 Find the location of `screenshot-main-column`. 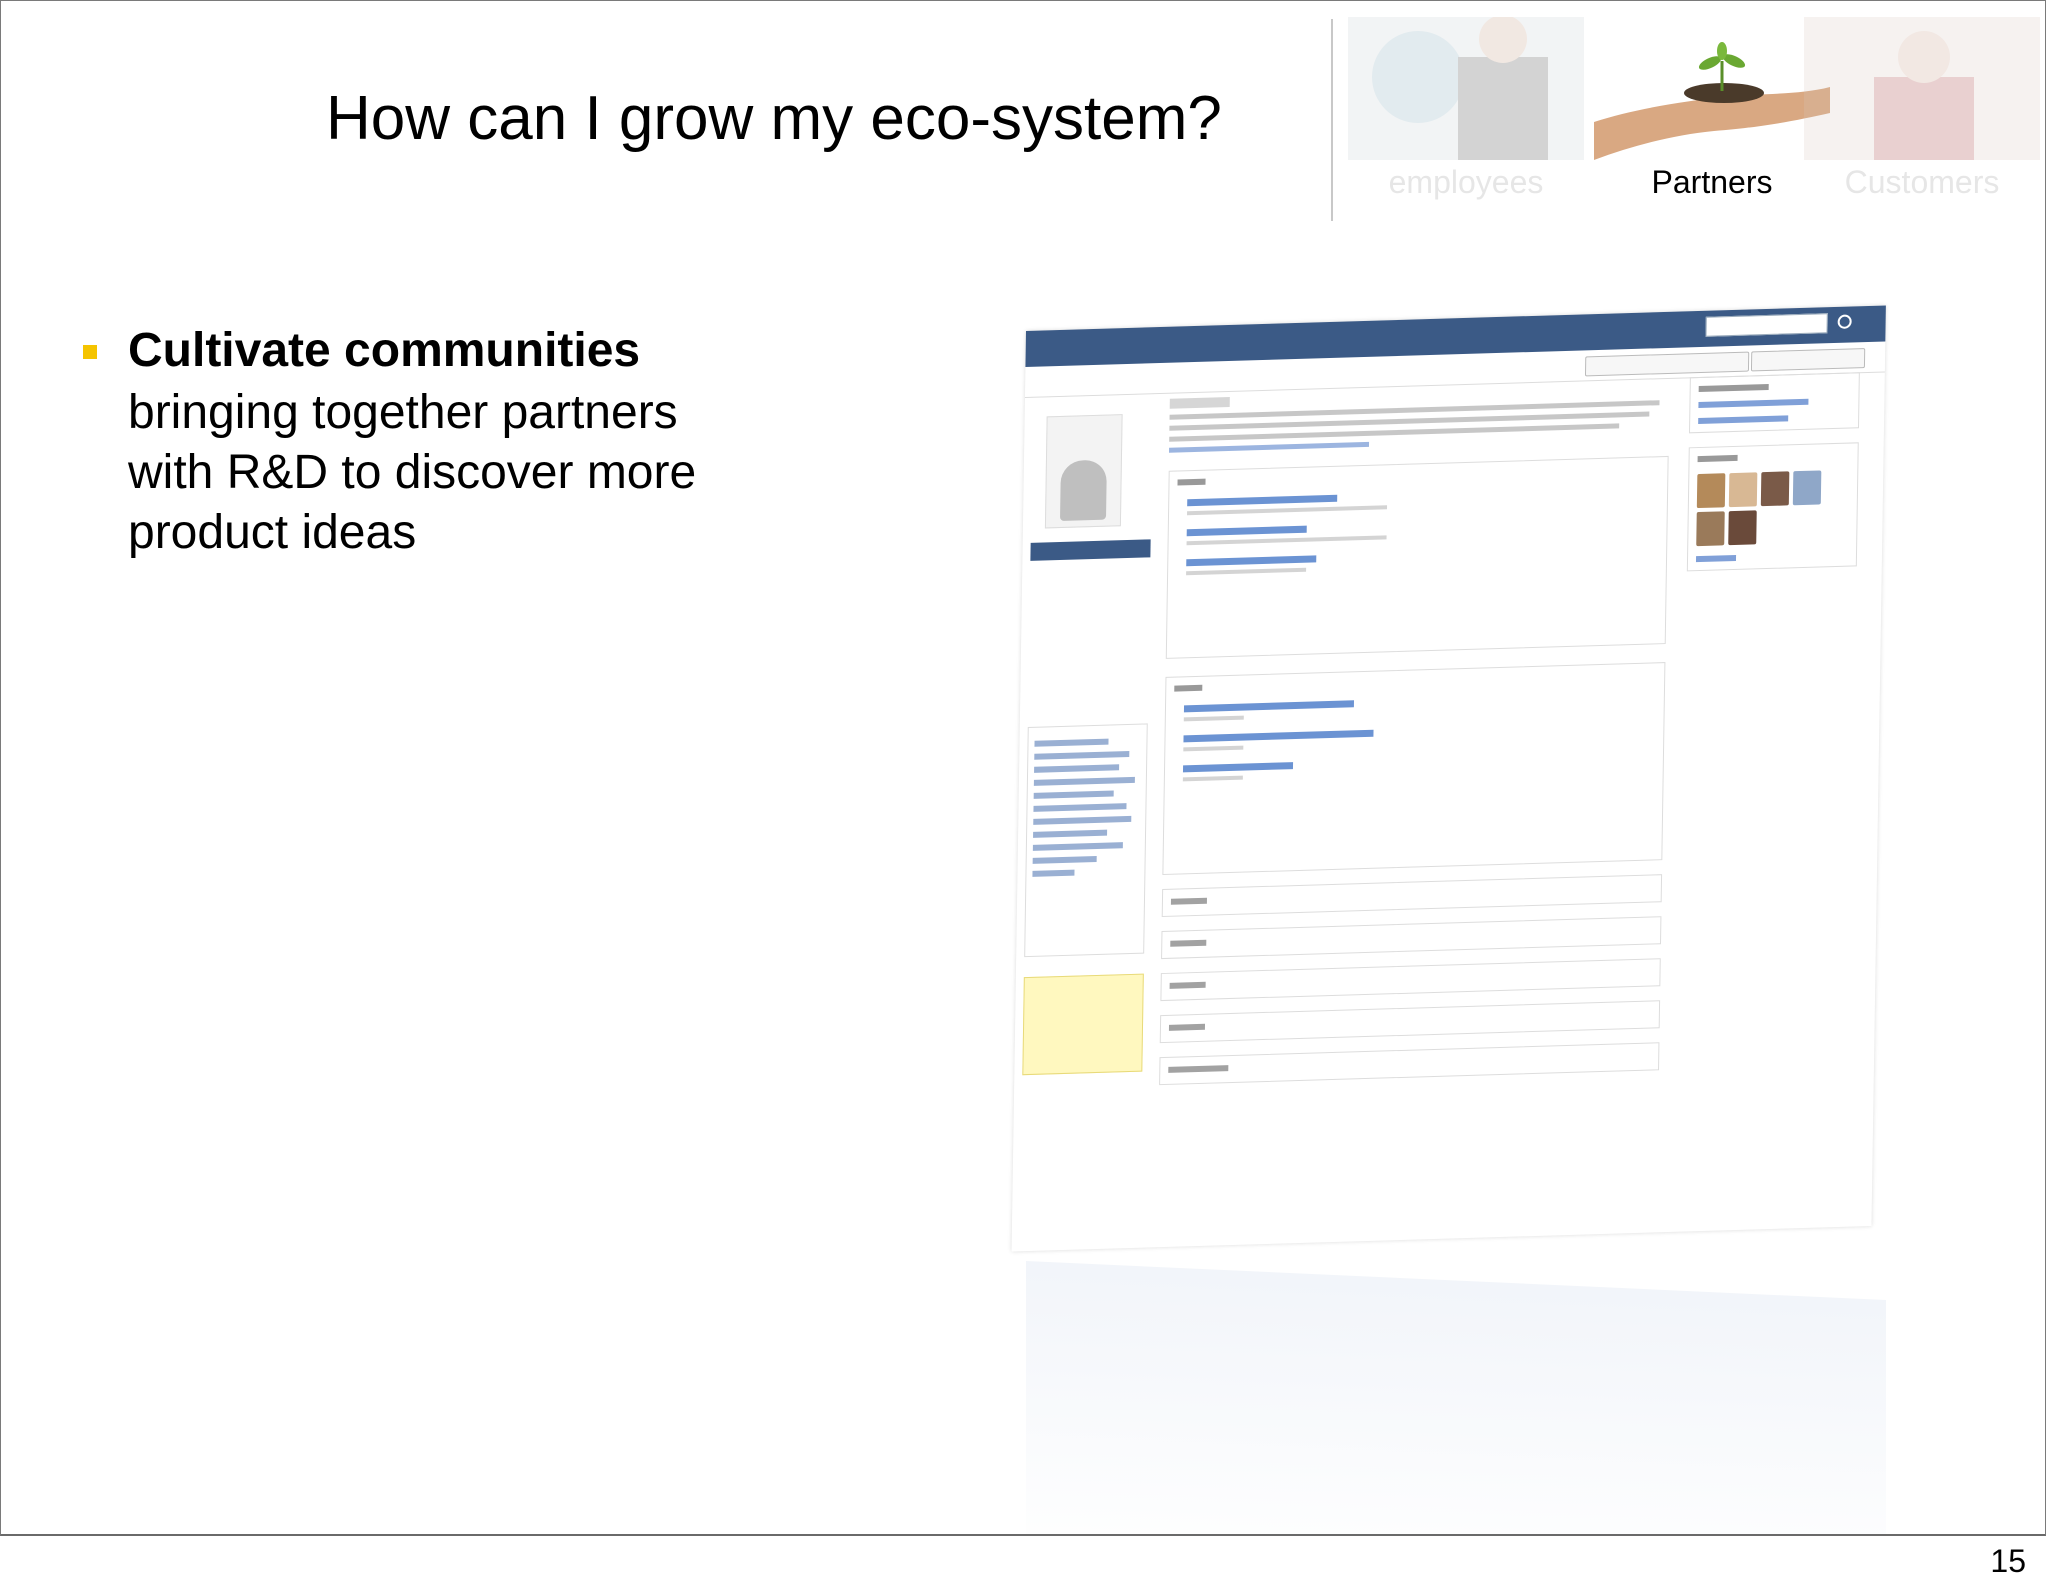

screenshot-main-column is located at coordinates (1414, 732).